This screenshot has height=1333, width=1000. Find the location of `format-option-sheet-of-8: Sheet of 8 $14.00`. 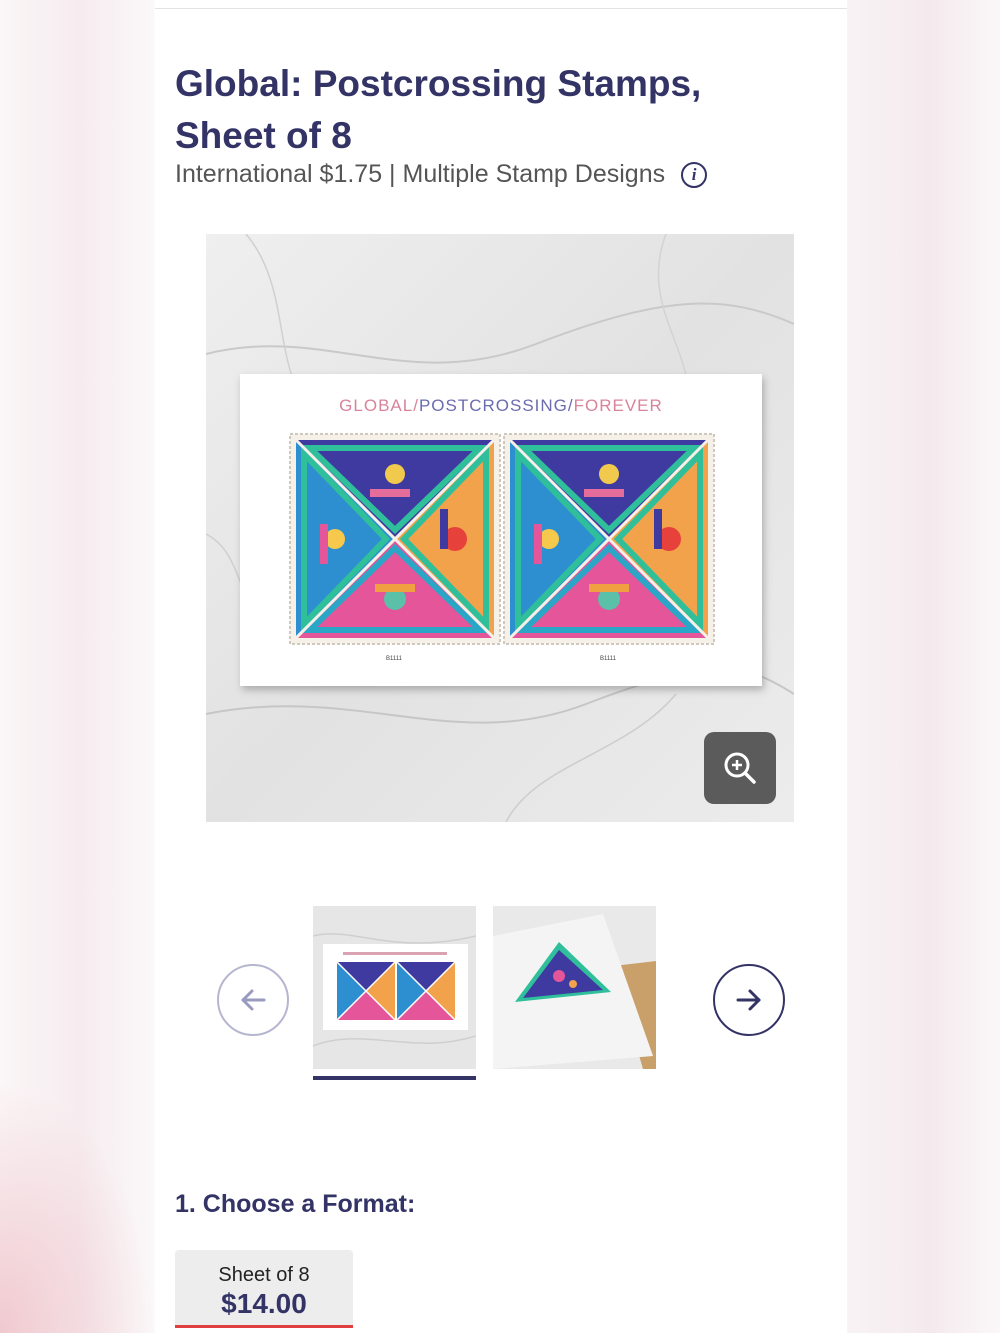

format-option-sheet-of-8: Sheet of 8 $14.00 is located at coordinates (264, 1289).